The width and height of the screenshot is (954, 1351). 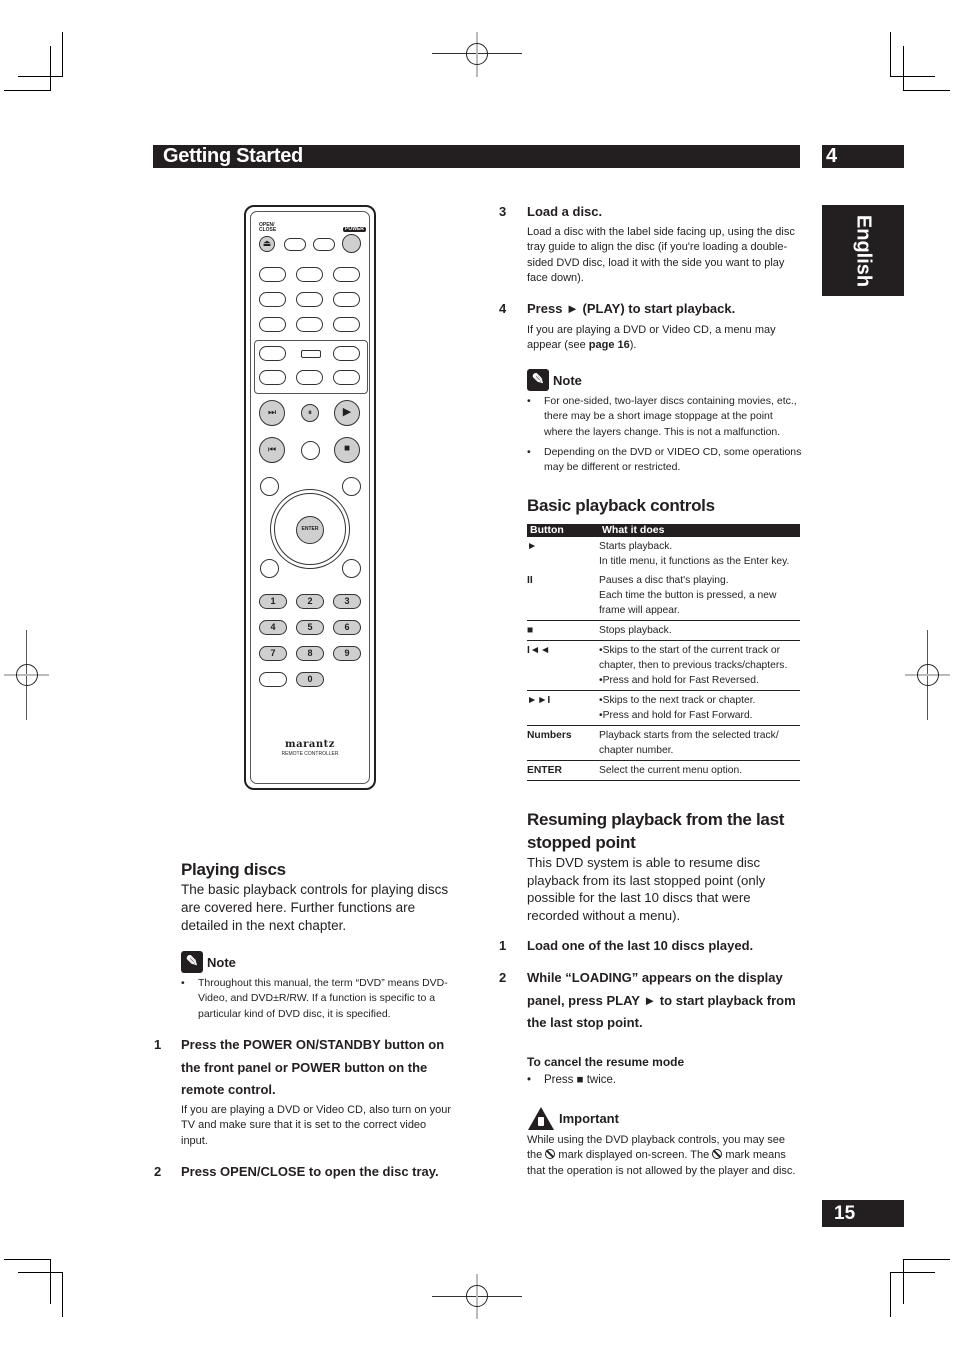 What do you see at coordinates (606, 1062) in the screenshot?
I see `cancel-resume-heading: To cancel the resume mode` at bounding box center [606, 1062].